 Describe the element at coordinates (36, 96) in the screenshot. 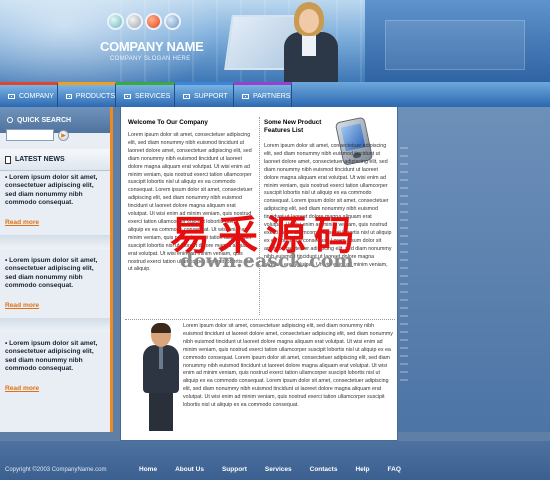

I see `nav-label: COMPANY` at that location.